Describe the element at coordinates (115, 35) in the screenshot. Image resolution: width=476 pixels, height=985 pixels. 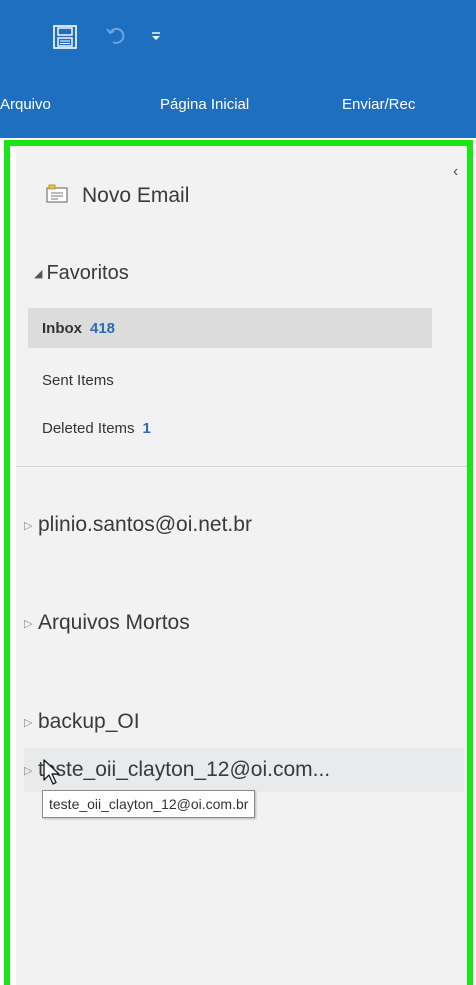
I see `undo-icon` at that location.